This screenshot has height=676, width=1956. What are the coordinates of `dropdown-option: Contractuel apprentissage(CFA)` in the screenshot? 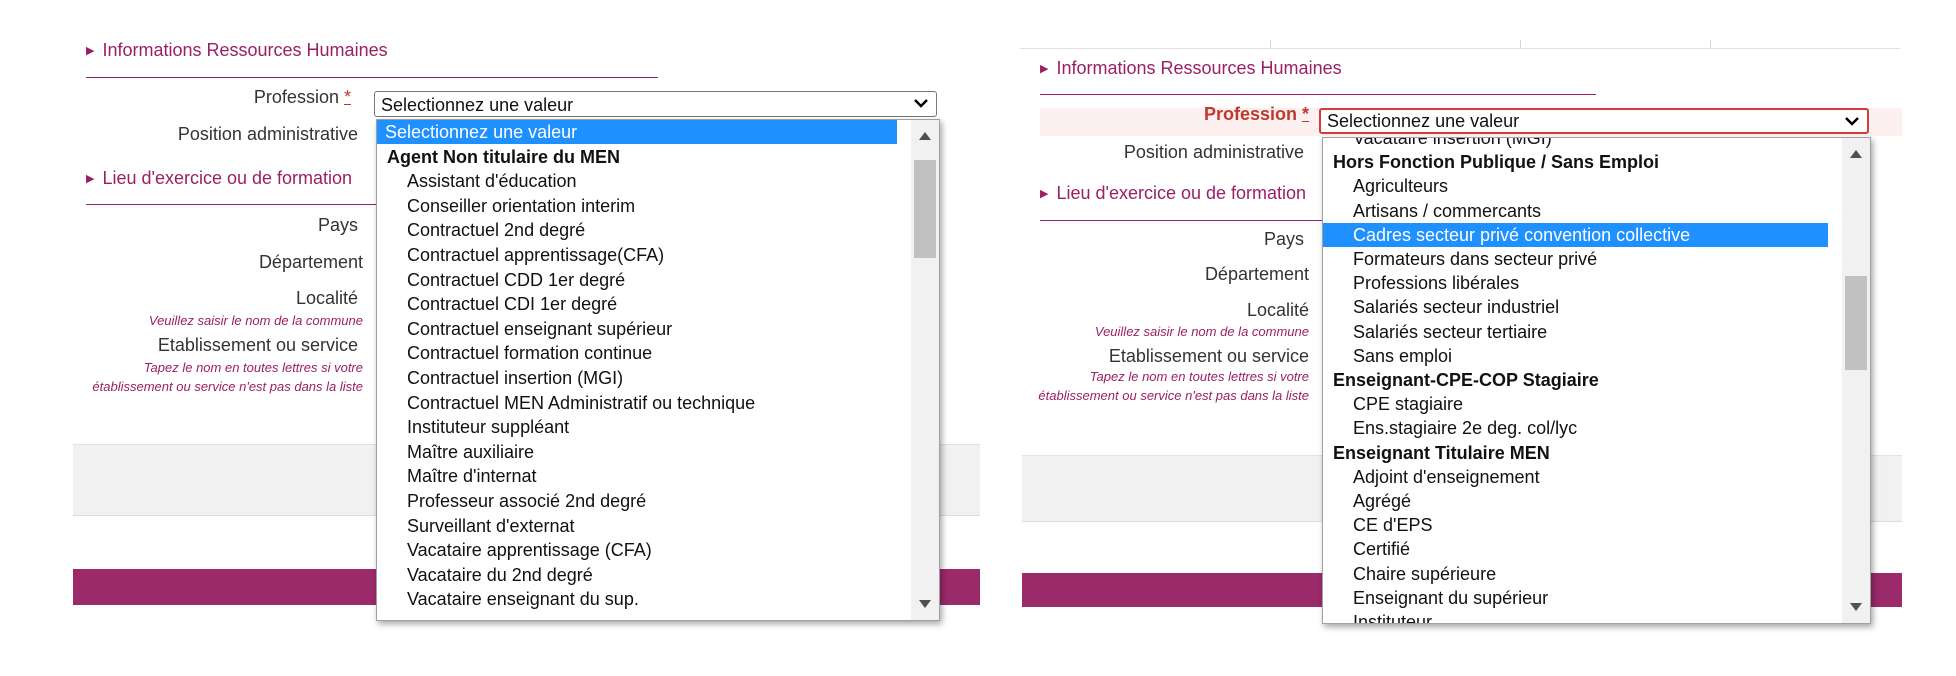 It's located at (637, 255).